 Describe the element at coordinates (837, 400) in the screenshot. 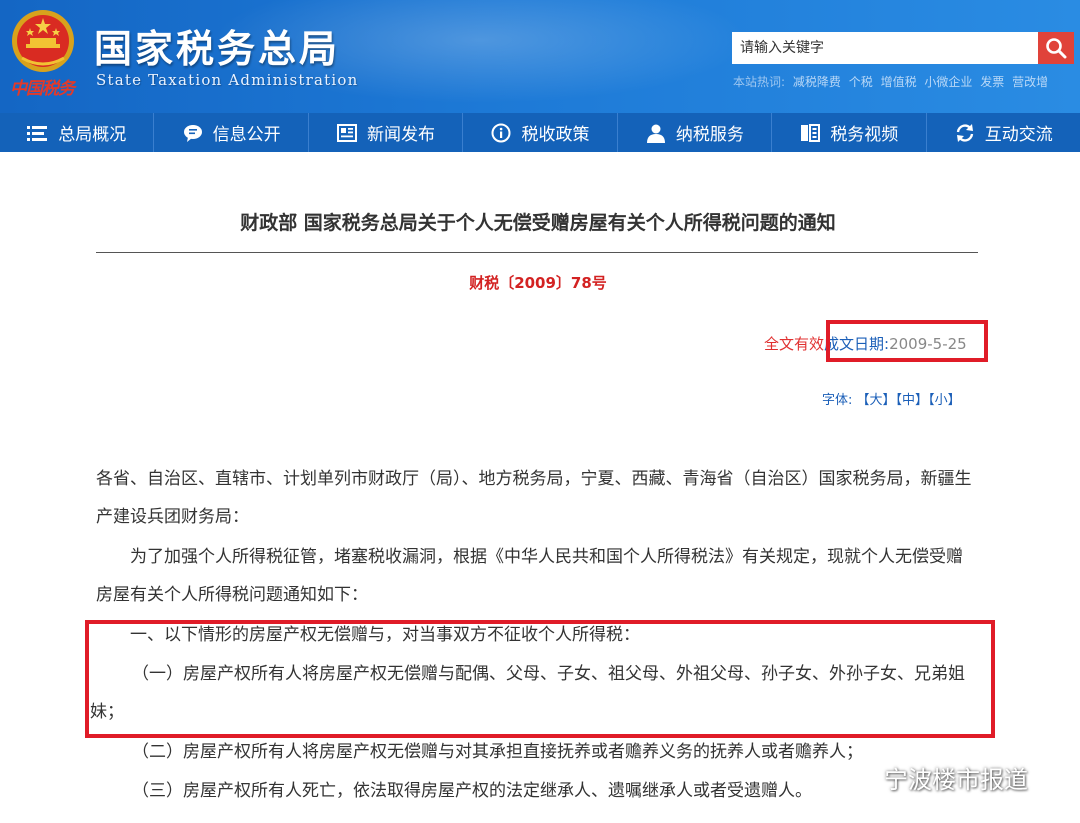

I see `font-size-label: 字体:` at that location.